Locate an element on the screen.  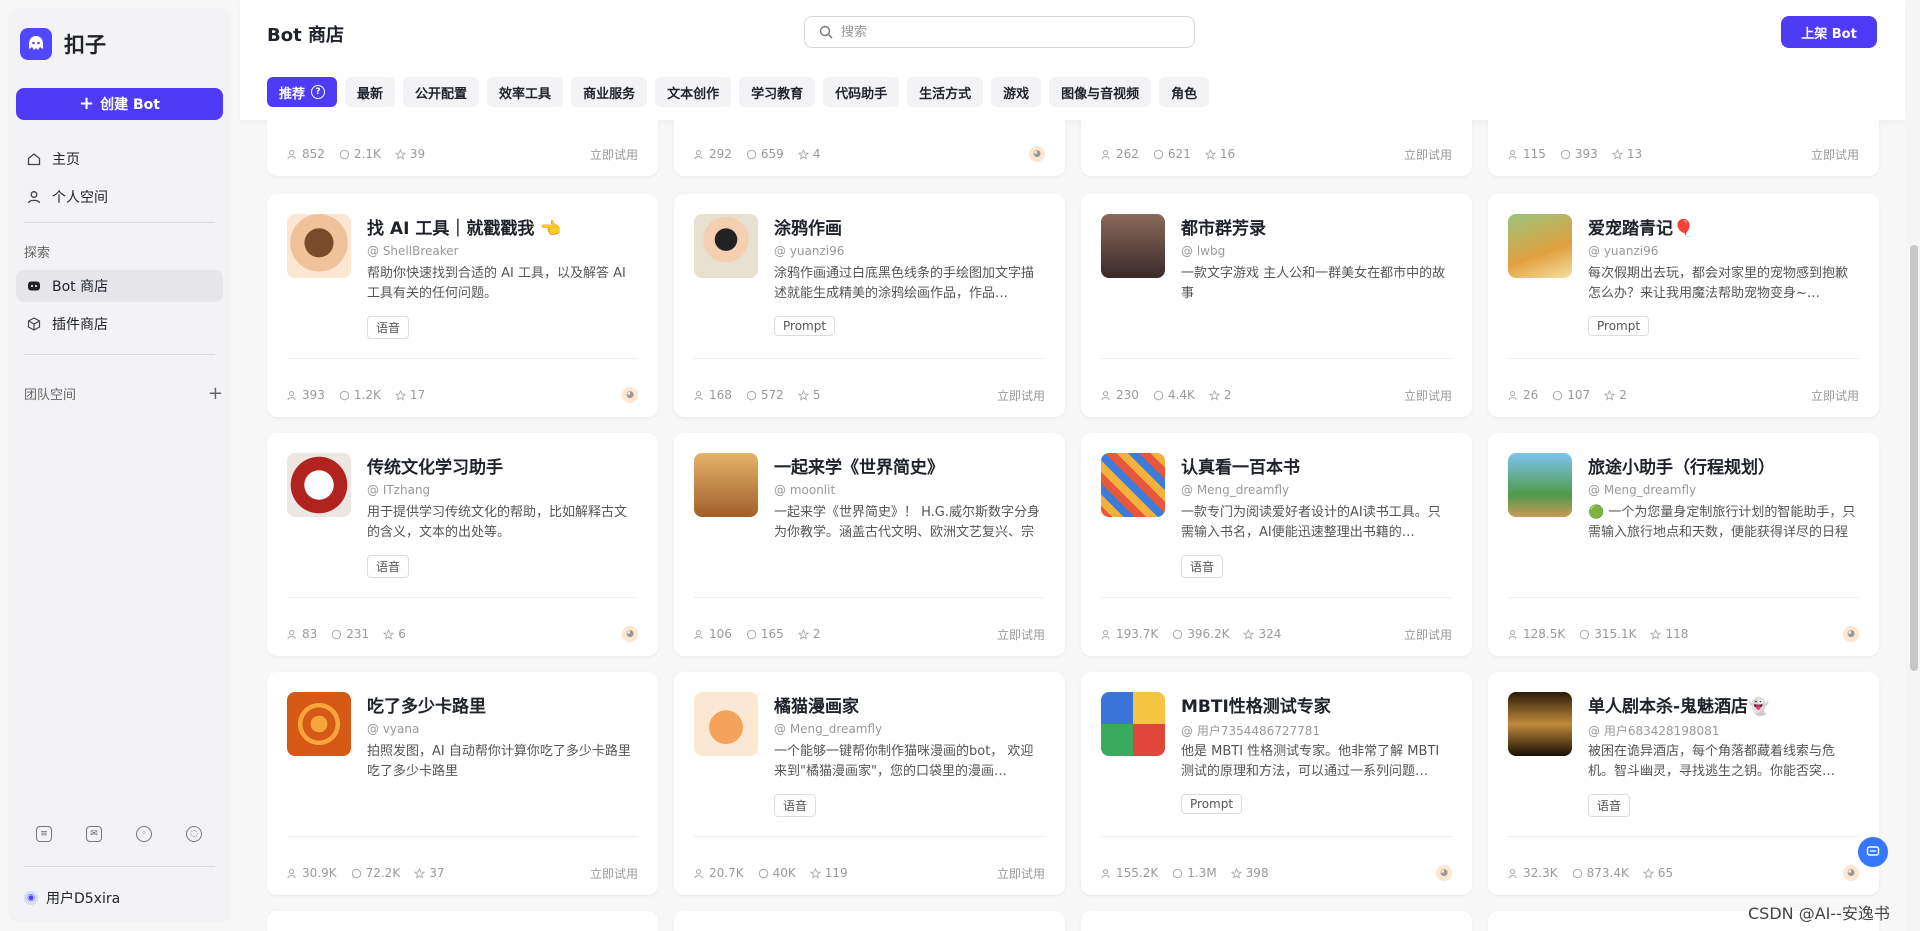
tab-label: 推荐 is located at coordinates (292, 94).